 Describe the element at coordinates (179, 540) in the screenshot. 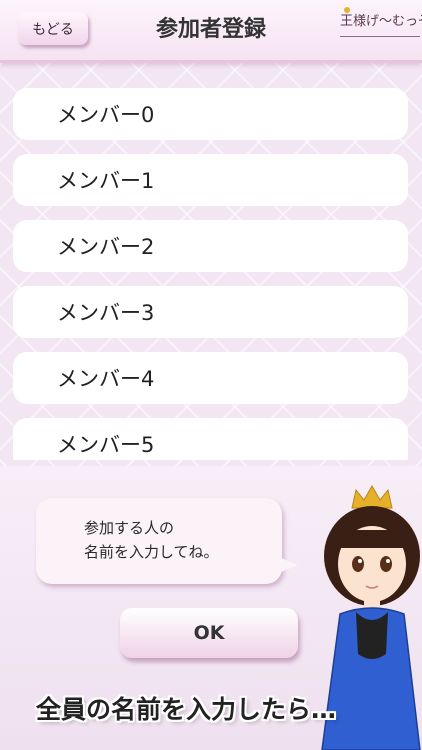

I see `bubble-text: 参加する人の 名前を入力してね。` at that location.